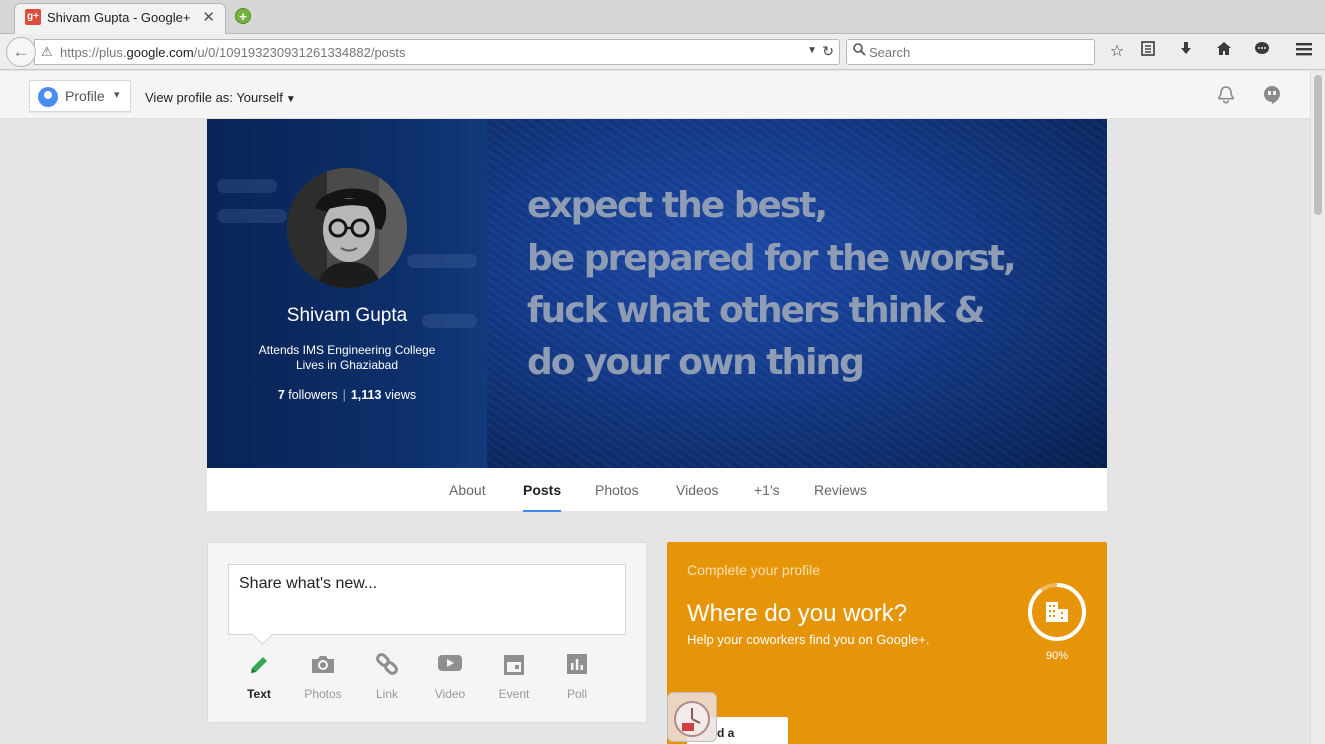  What do you see at coordinates (1057, 656) in the screenshot?
I see `profile-progress-label: 90%` at bounding box center [1057, 656].